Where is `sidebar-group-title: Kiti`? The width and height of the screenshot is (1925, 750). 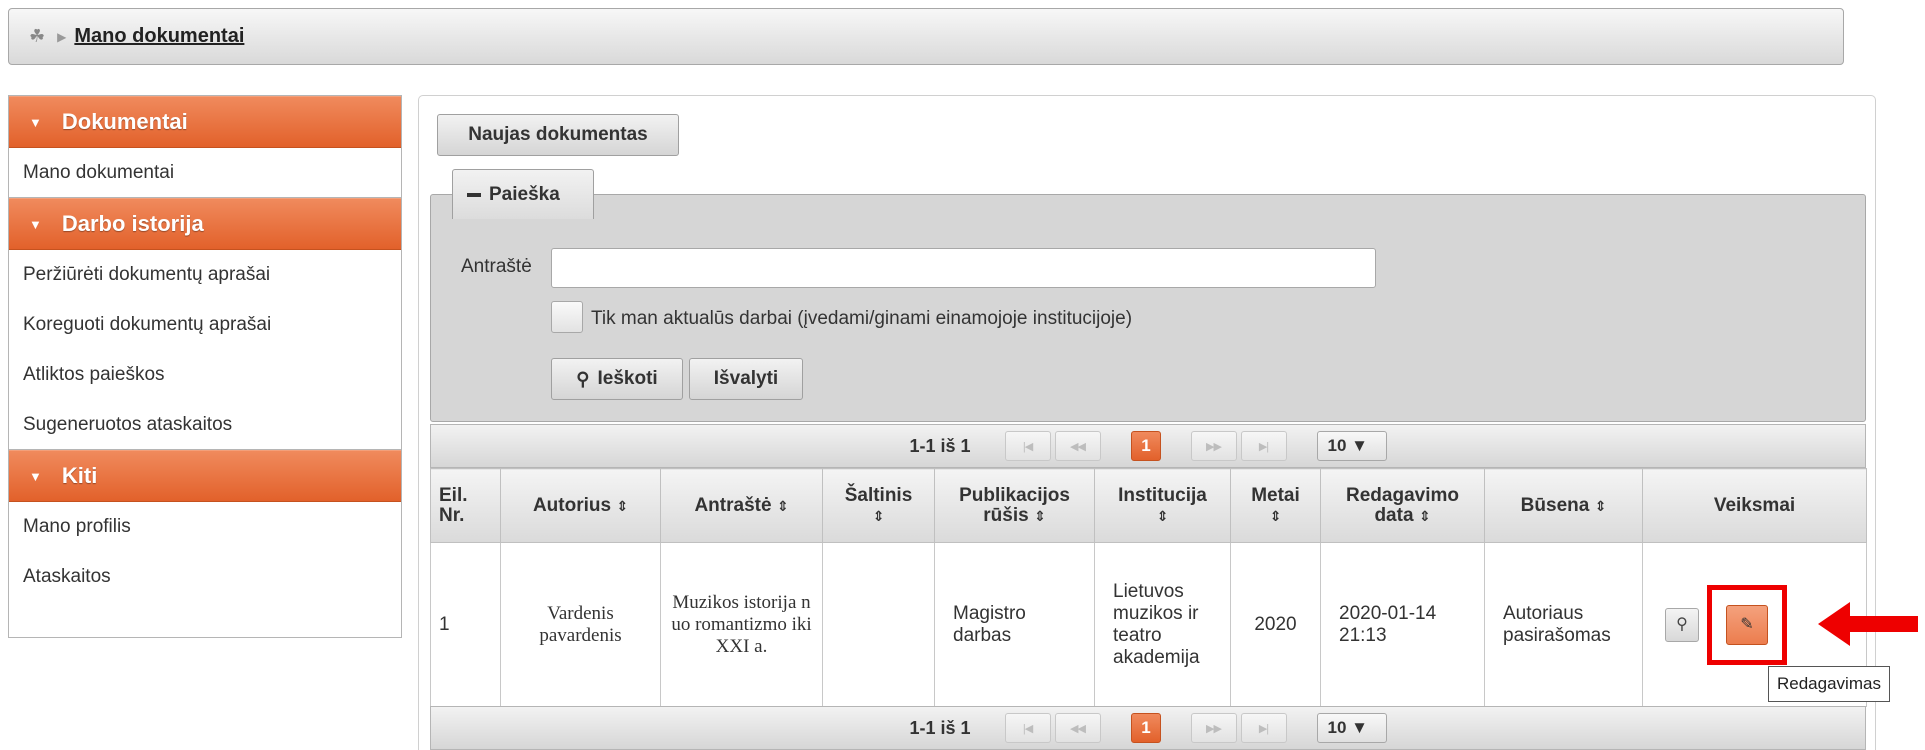
sidebar-group-title: Kiti is located at coordinates (79, 475).